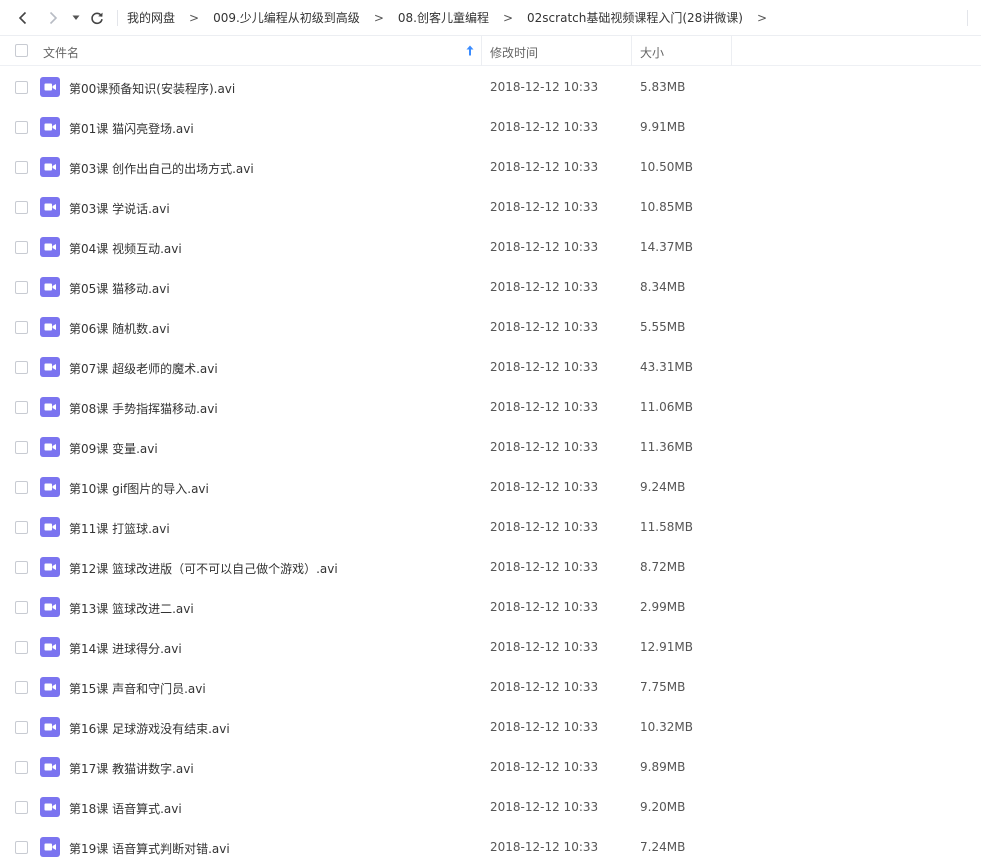 This screenshot has width=981, height=863. I want to click on file-name: 第10课 gif图片的导入.avi, so click(139, 488).